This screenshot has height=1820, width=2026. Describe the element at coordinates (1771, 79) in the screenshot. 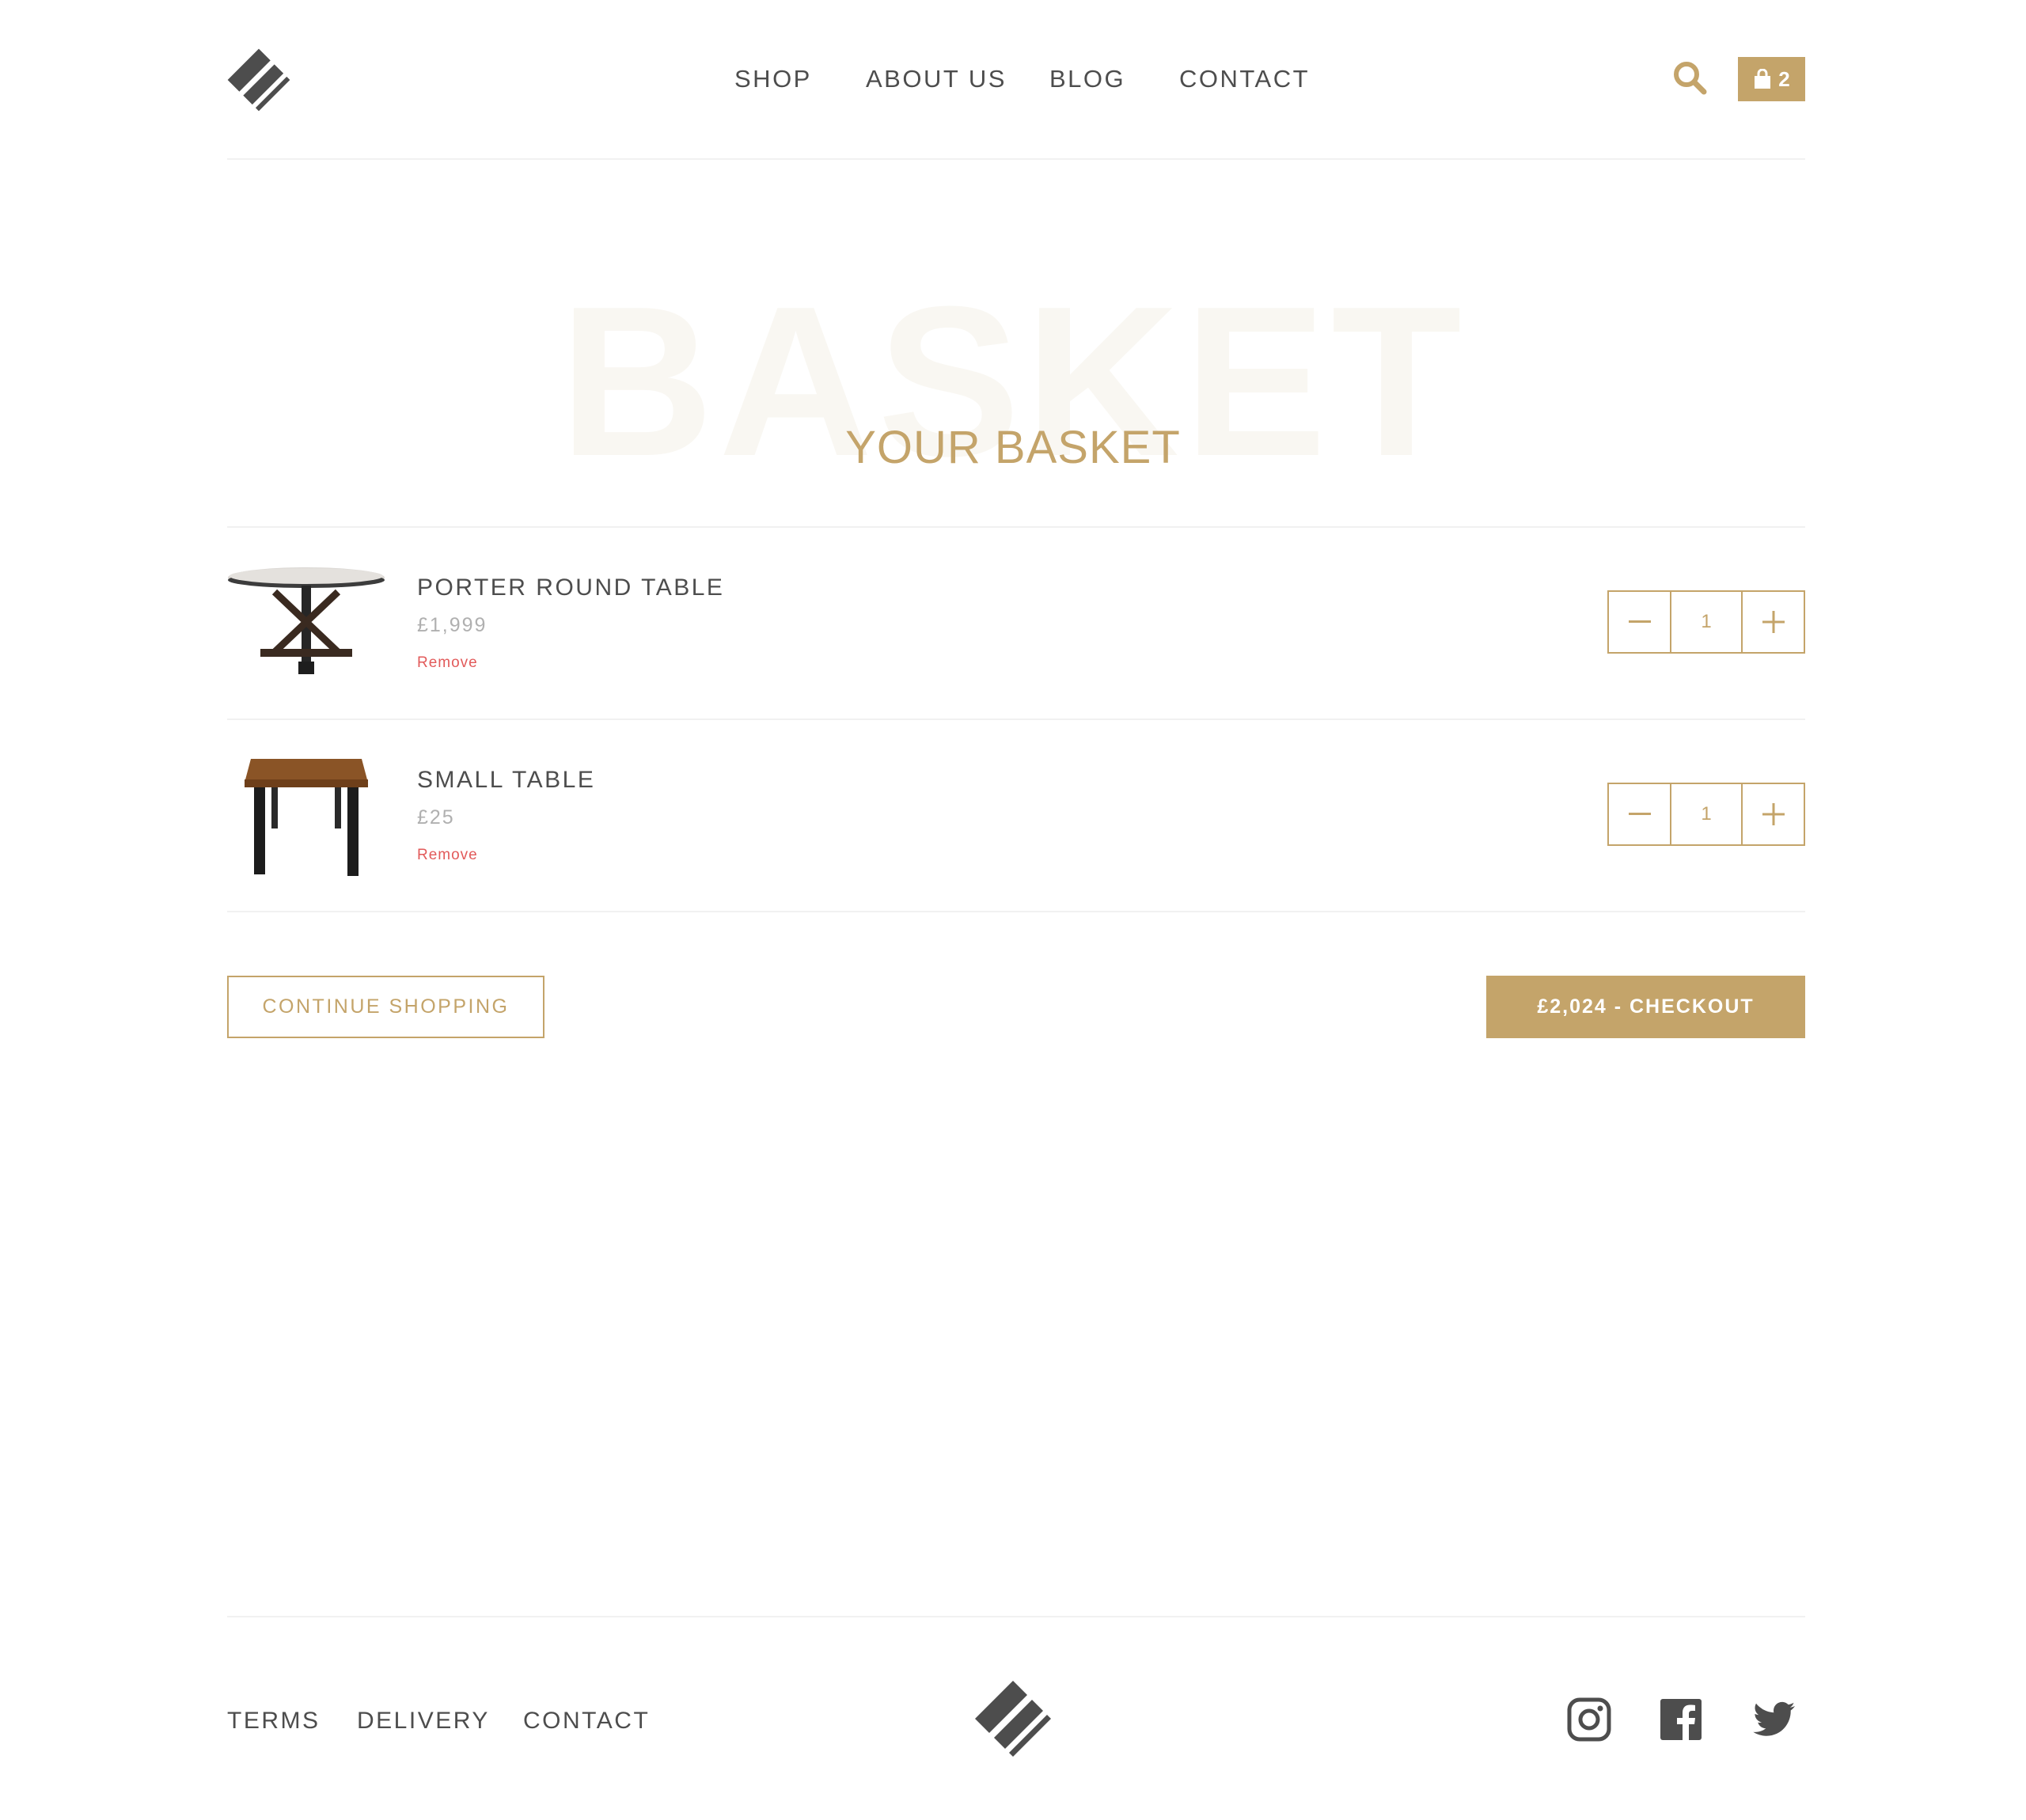

I see `cart-button: 2` at that location.